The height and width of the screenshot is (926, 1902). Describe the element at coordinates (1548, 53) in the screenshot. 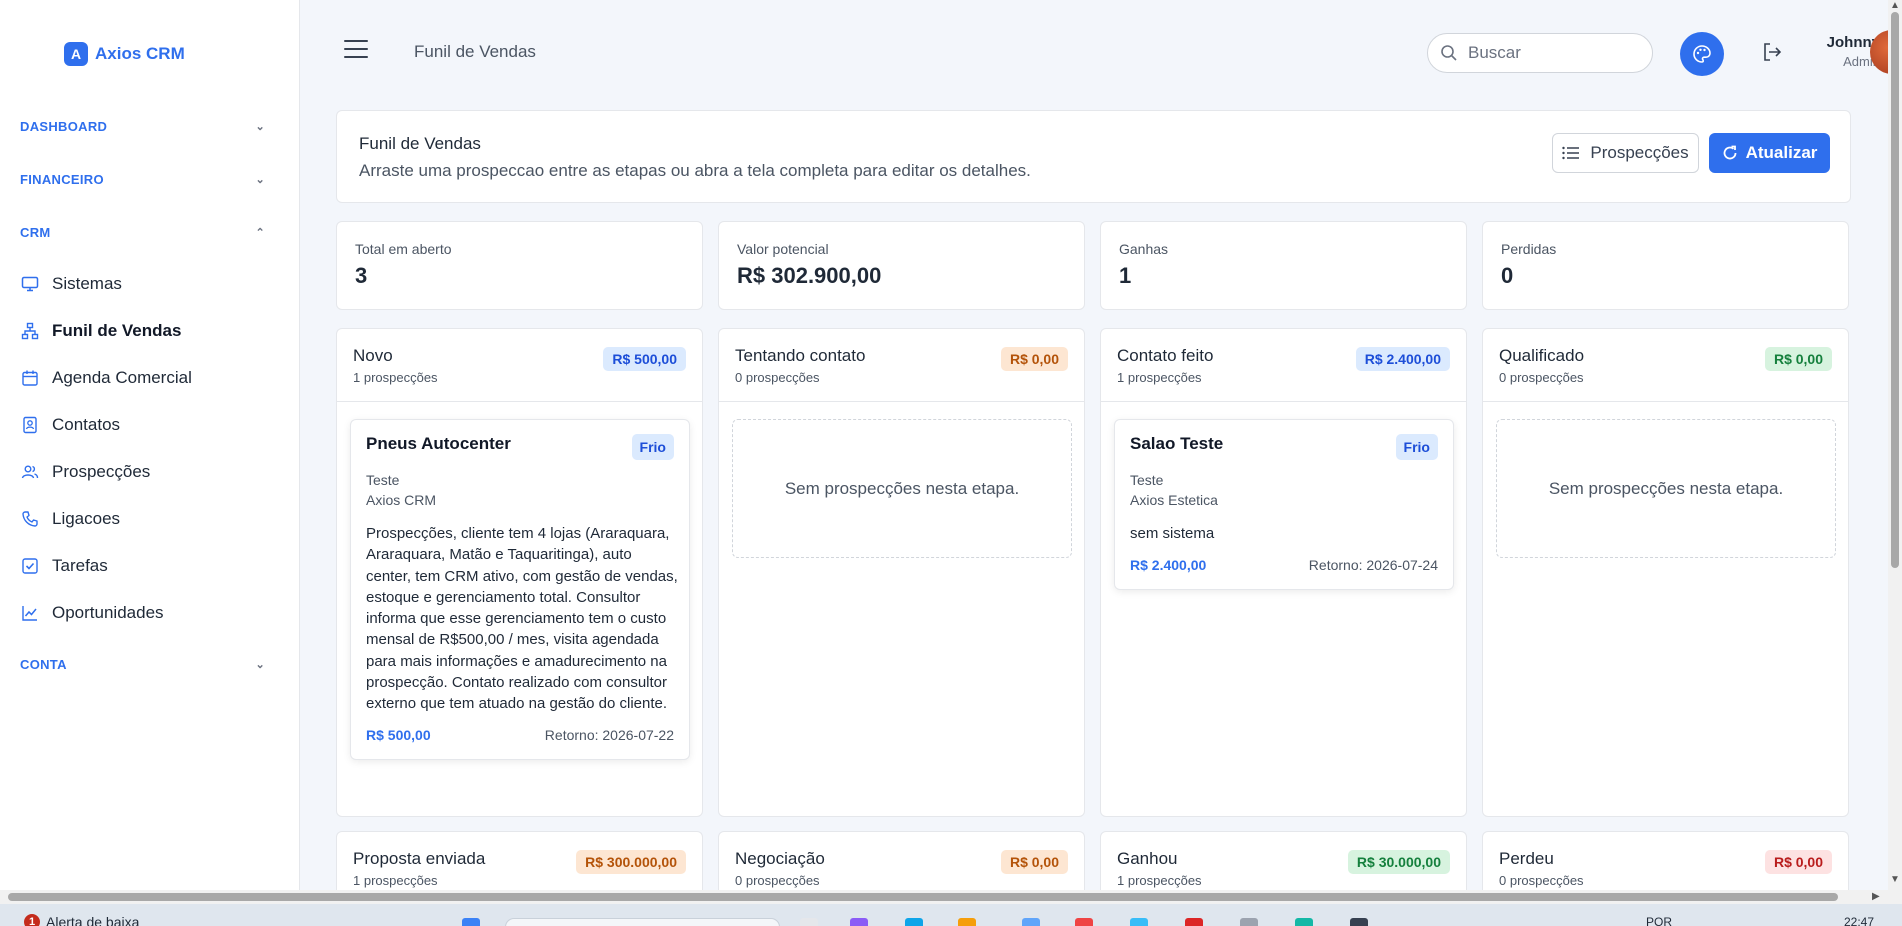

I see `search-input` at that location.